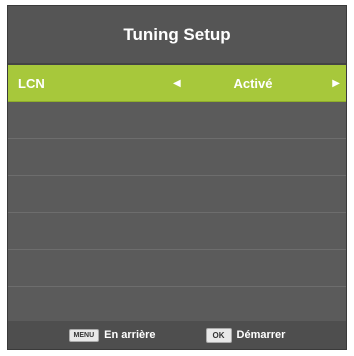  What do you see at coordinates (336, 83) in the screenshot?
I see `arrow-right-icon: ▶` at bounding box center [336, 83].